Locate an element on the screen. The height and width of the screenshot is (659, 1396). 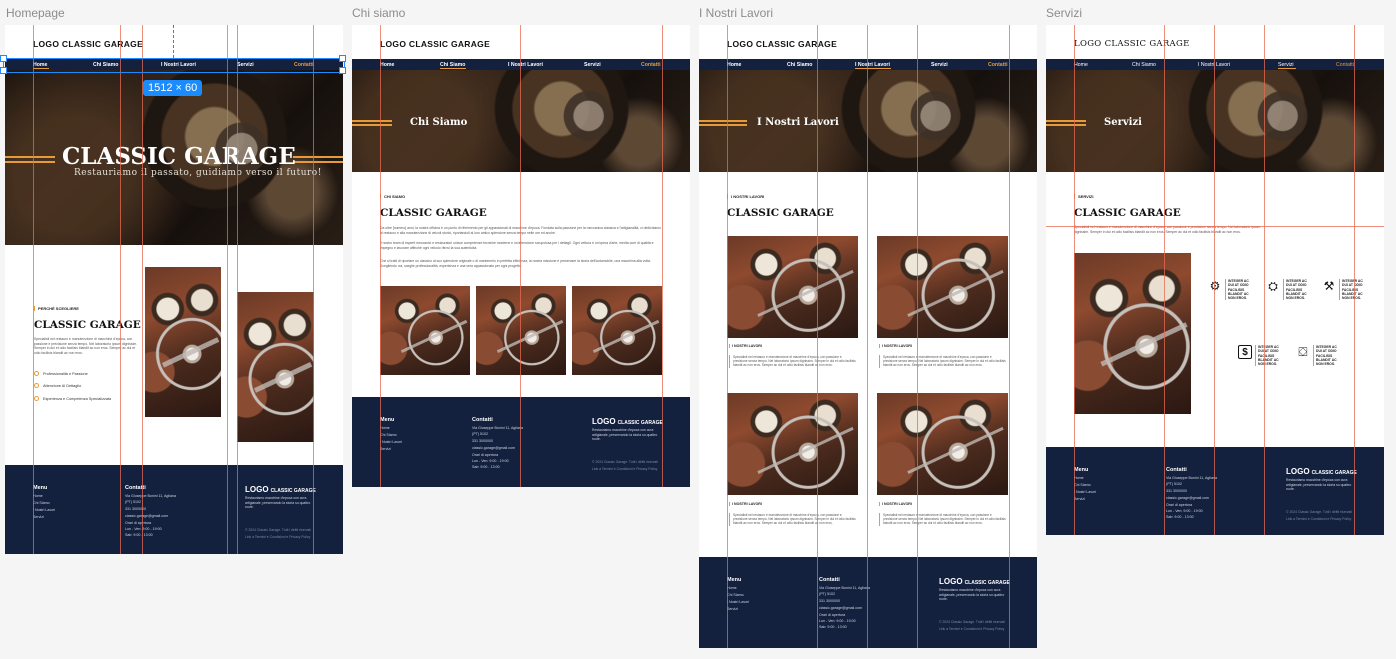
hero-title: Servizi is located at coordinates (1123, 122).